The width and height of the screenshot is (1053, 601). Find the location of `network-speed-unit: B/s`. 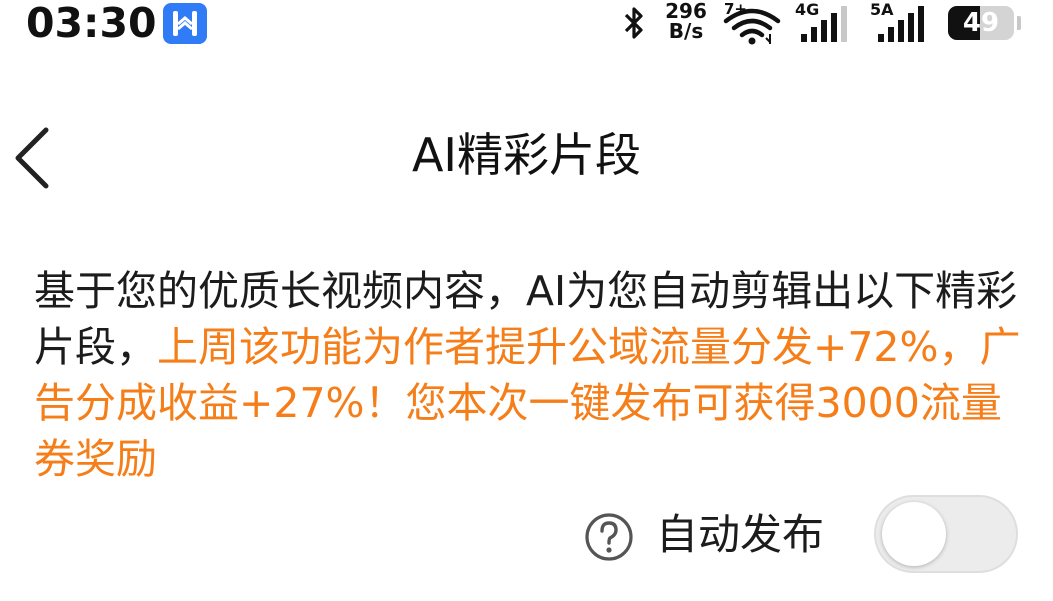

network-speed-unit: B/s is located at coordinates (686, 31).